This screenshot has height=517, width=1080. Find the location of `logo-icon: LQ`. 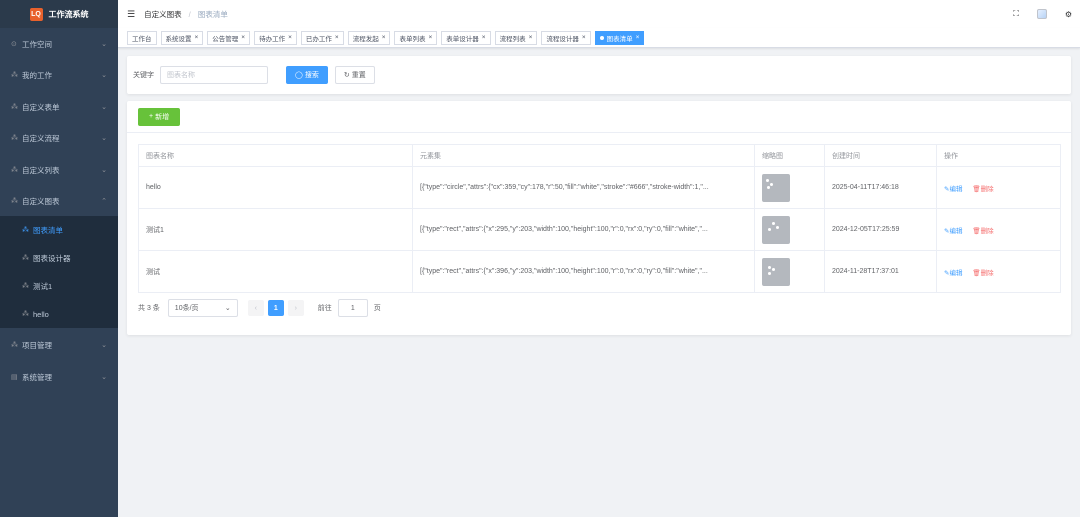

logo-icon: LQ is located at coordinates (36, 14).